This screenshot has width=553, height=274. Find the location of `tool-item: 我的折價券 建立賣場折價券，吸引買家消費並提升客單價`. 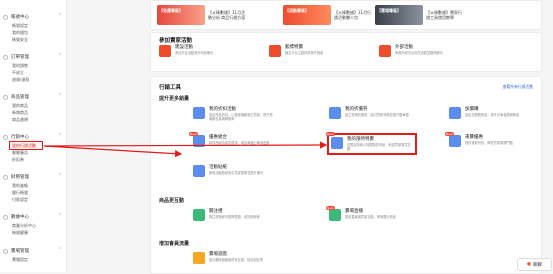

tool-item: 我的折價券 建立賣場折價券，吸引買家消費並提升客單價 is located at coordinates (370, 113).